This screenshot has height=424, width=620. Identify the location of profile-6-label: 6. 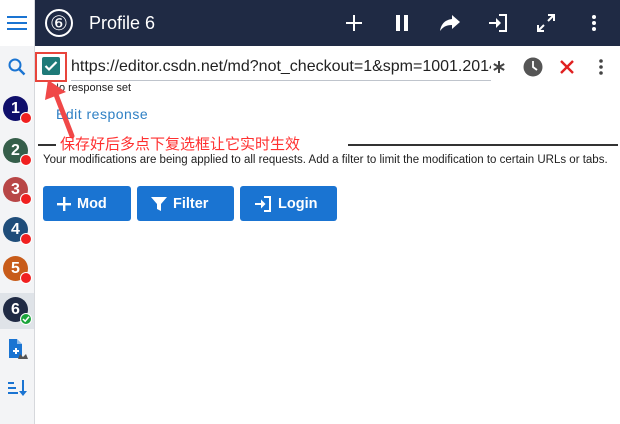
(15, 309).